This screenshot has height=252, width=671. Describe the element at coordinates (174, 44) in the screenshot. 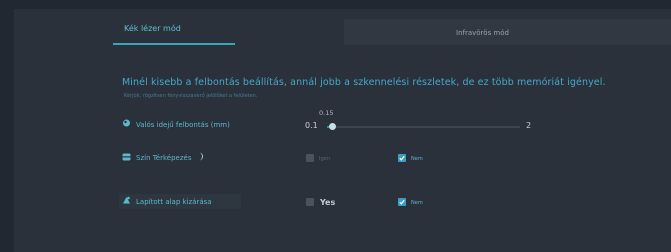

I see `active-tab-indicator` at that location.